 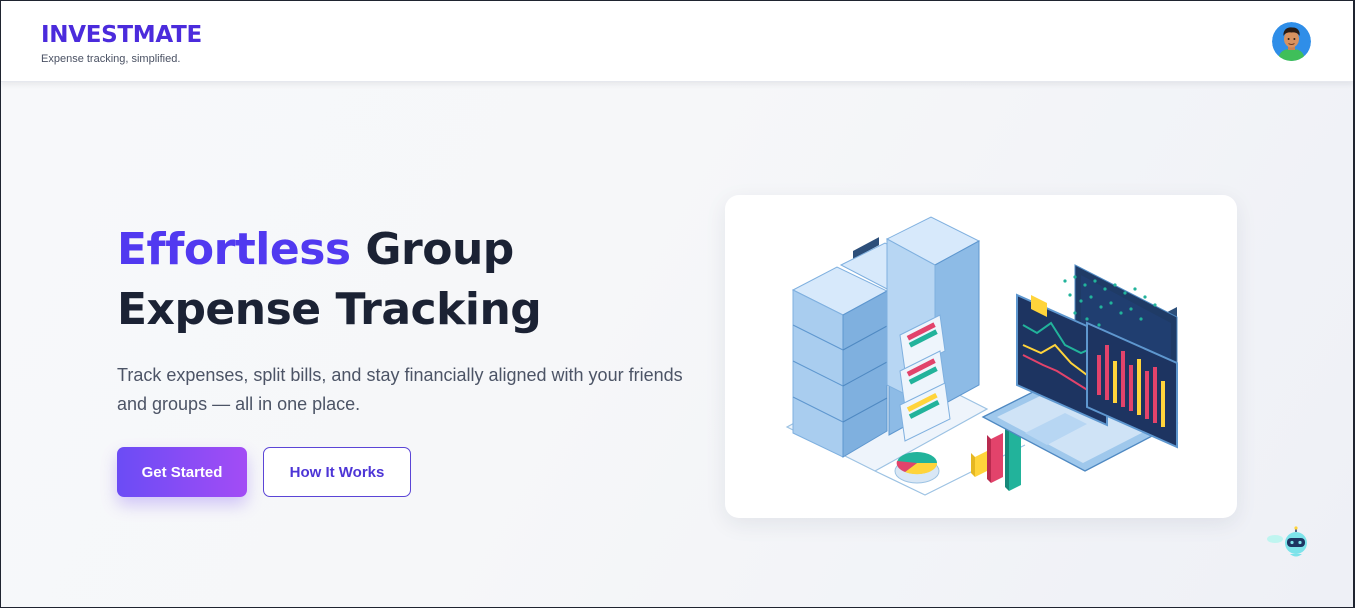 I want to click on hero-heading: Effortless Group Expense Tracking, so click(x=329, y=280).